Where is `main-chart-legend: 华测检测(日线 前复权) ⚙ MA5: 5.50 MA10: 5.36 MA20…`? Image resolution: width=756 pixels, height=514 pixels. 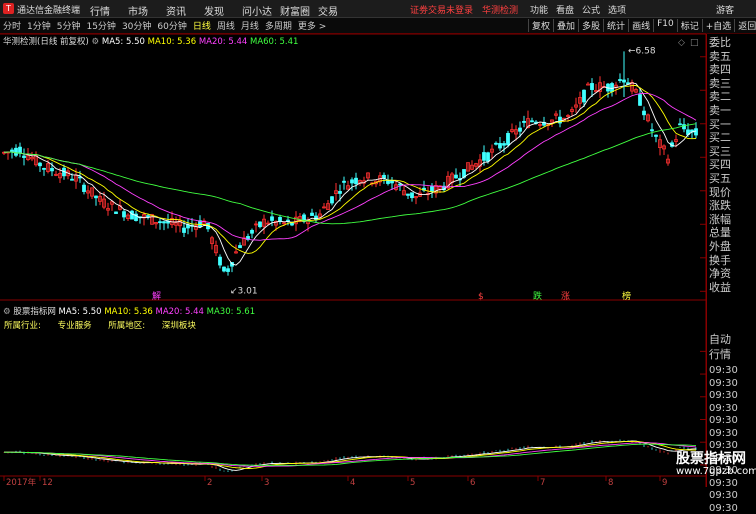
main-chart-legend: 华测检测(日线 前复权) ⚙ MA5: 5.50 MA10: 5.36 MA20… is located at coordinates (150, 41).